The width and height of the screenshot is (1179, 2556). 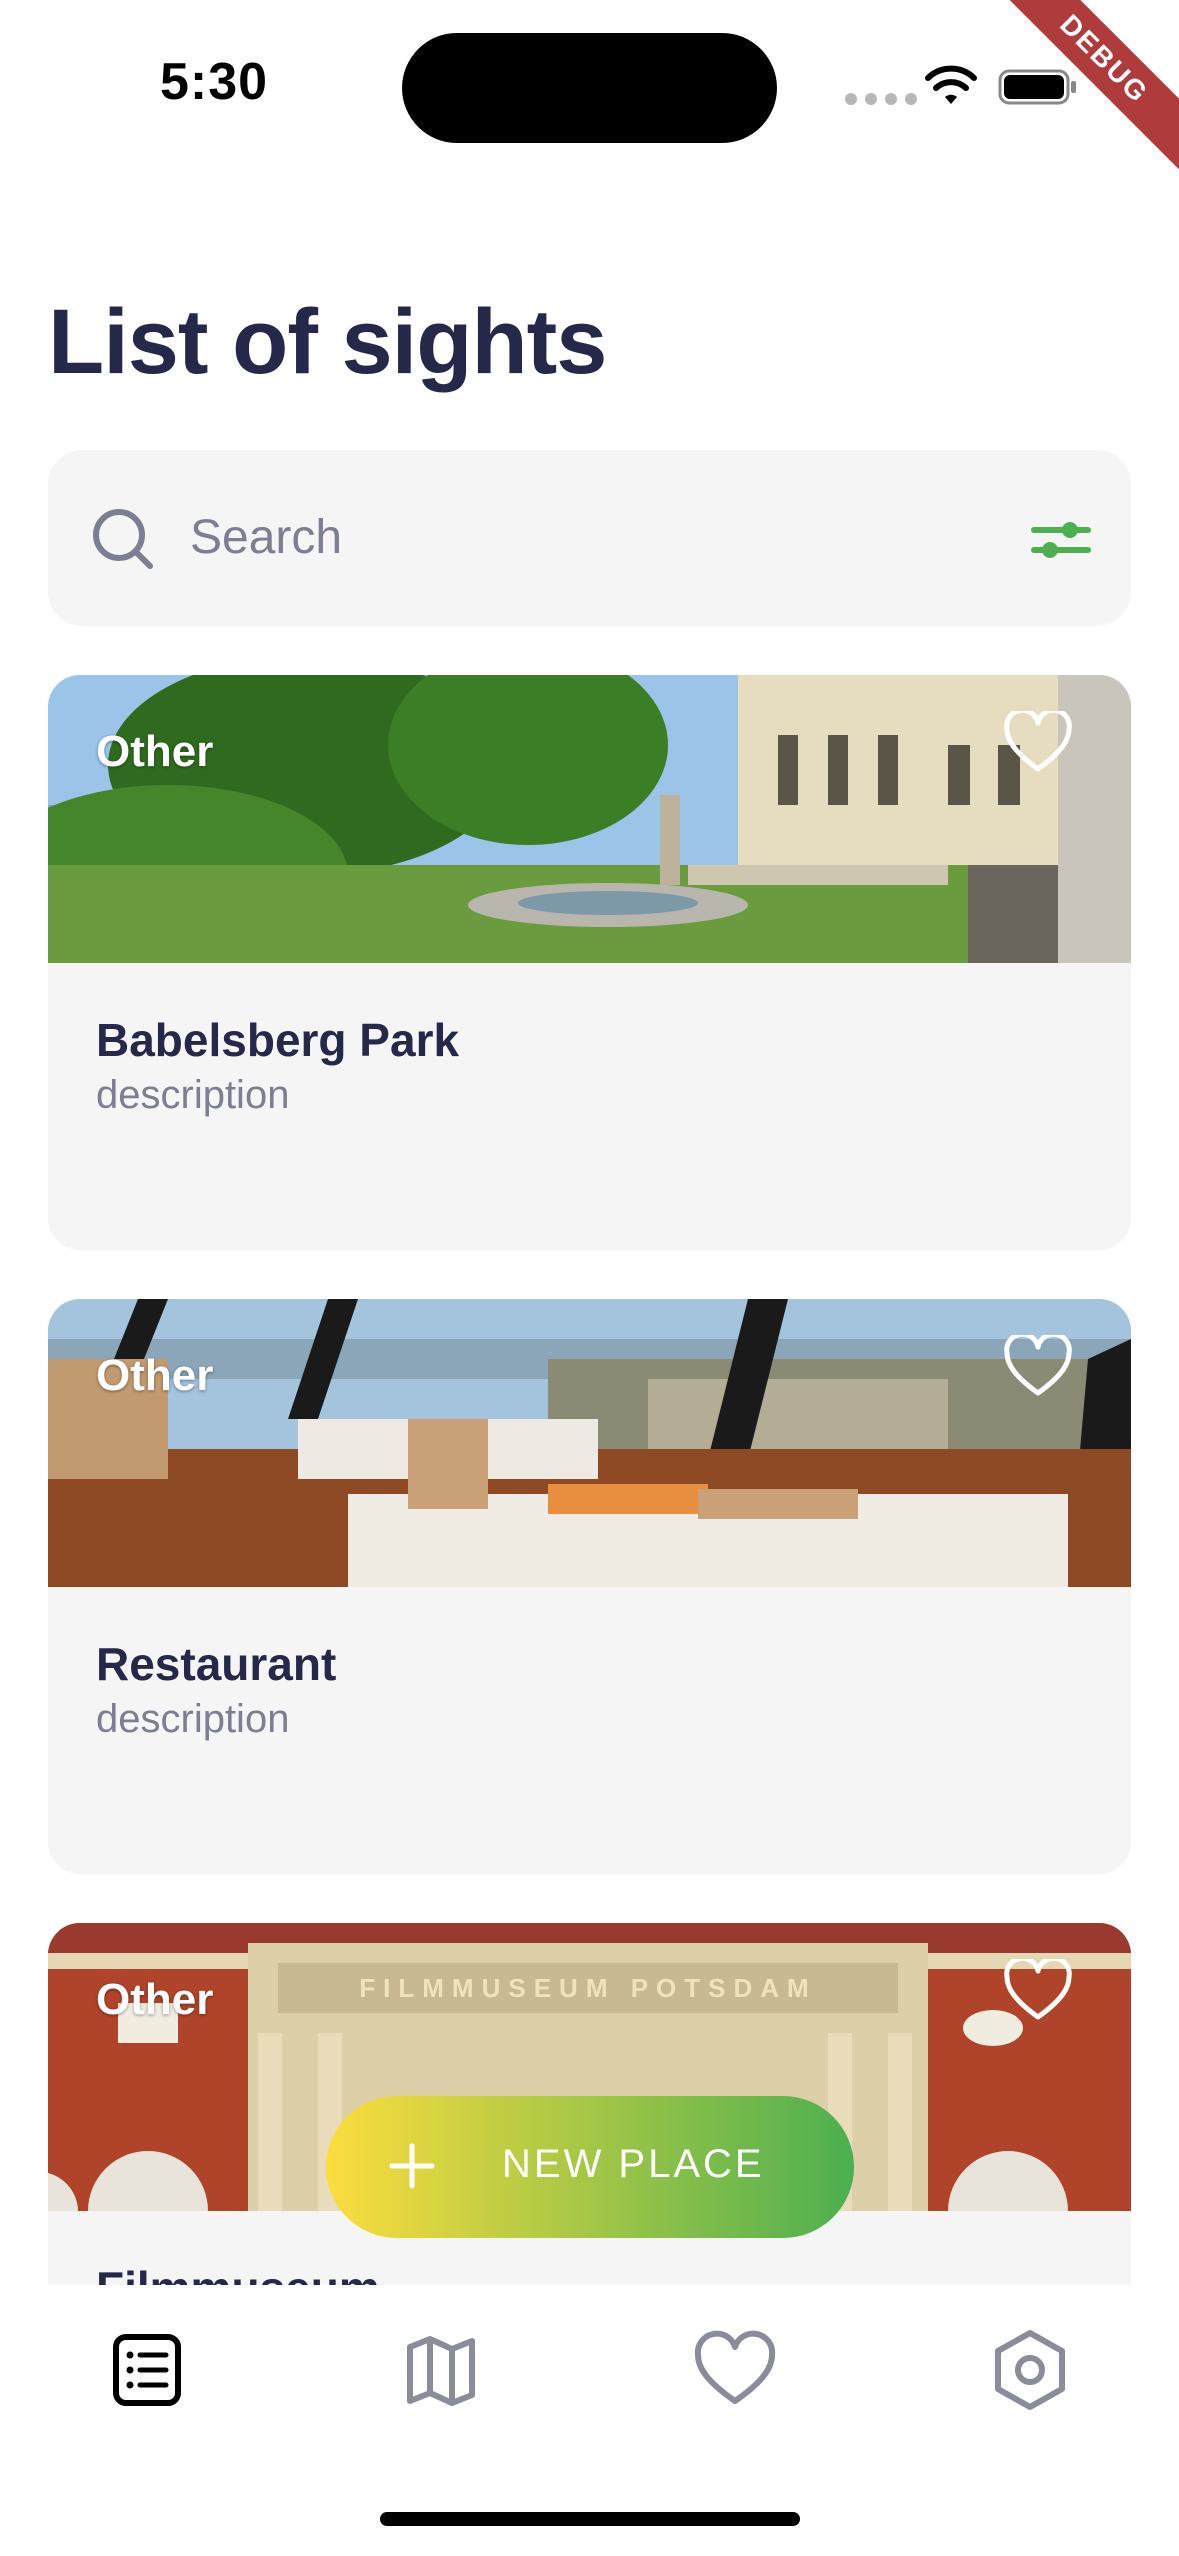 I want to click on filter-sliders-icon, so click(x=1061, y=539).